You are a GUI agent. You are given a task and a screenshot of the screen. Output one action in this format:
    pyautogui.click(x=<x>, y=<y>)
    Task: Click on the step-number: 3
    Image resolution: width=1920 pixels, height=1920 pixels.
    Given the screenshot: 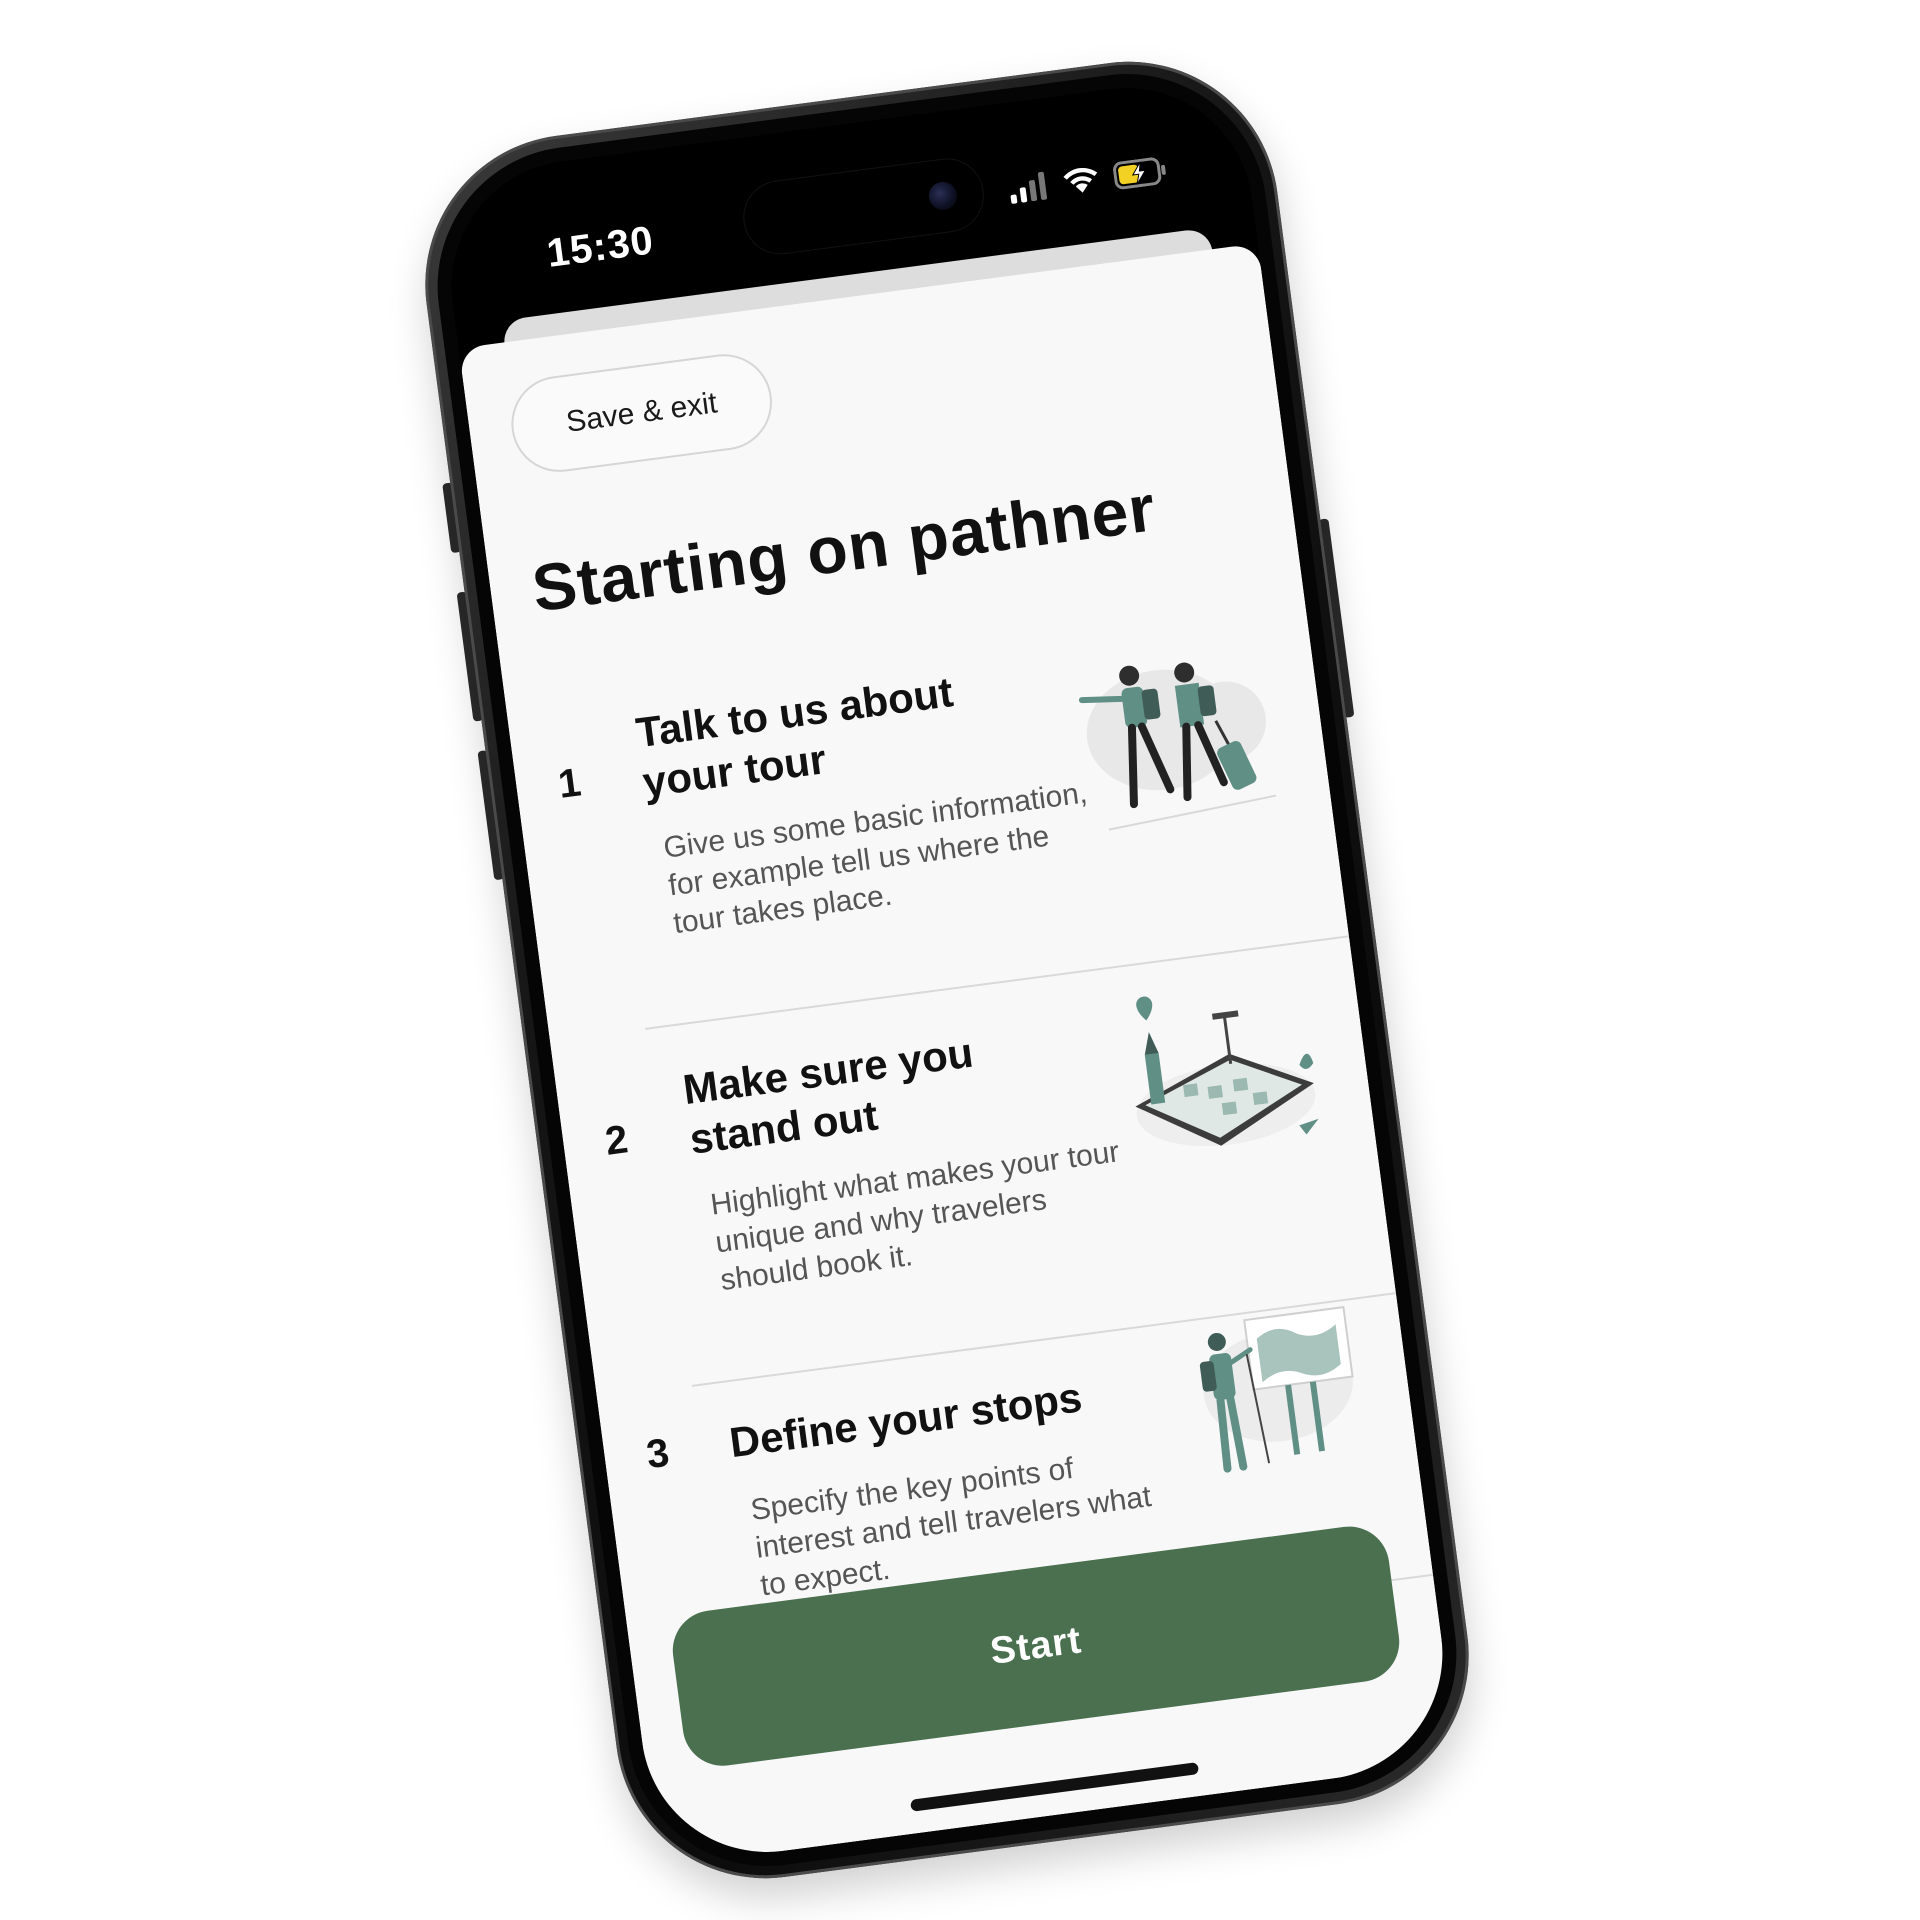 What is the action you would take?
    pyautogui.click(x=657, y=1454)
    